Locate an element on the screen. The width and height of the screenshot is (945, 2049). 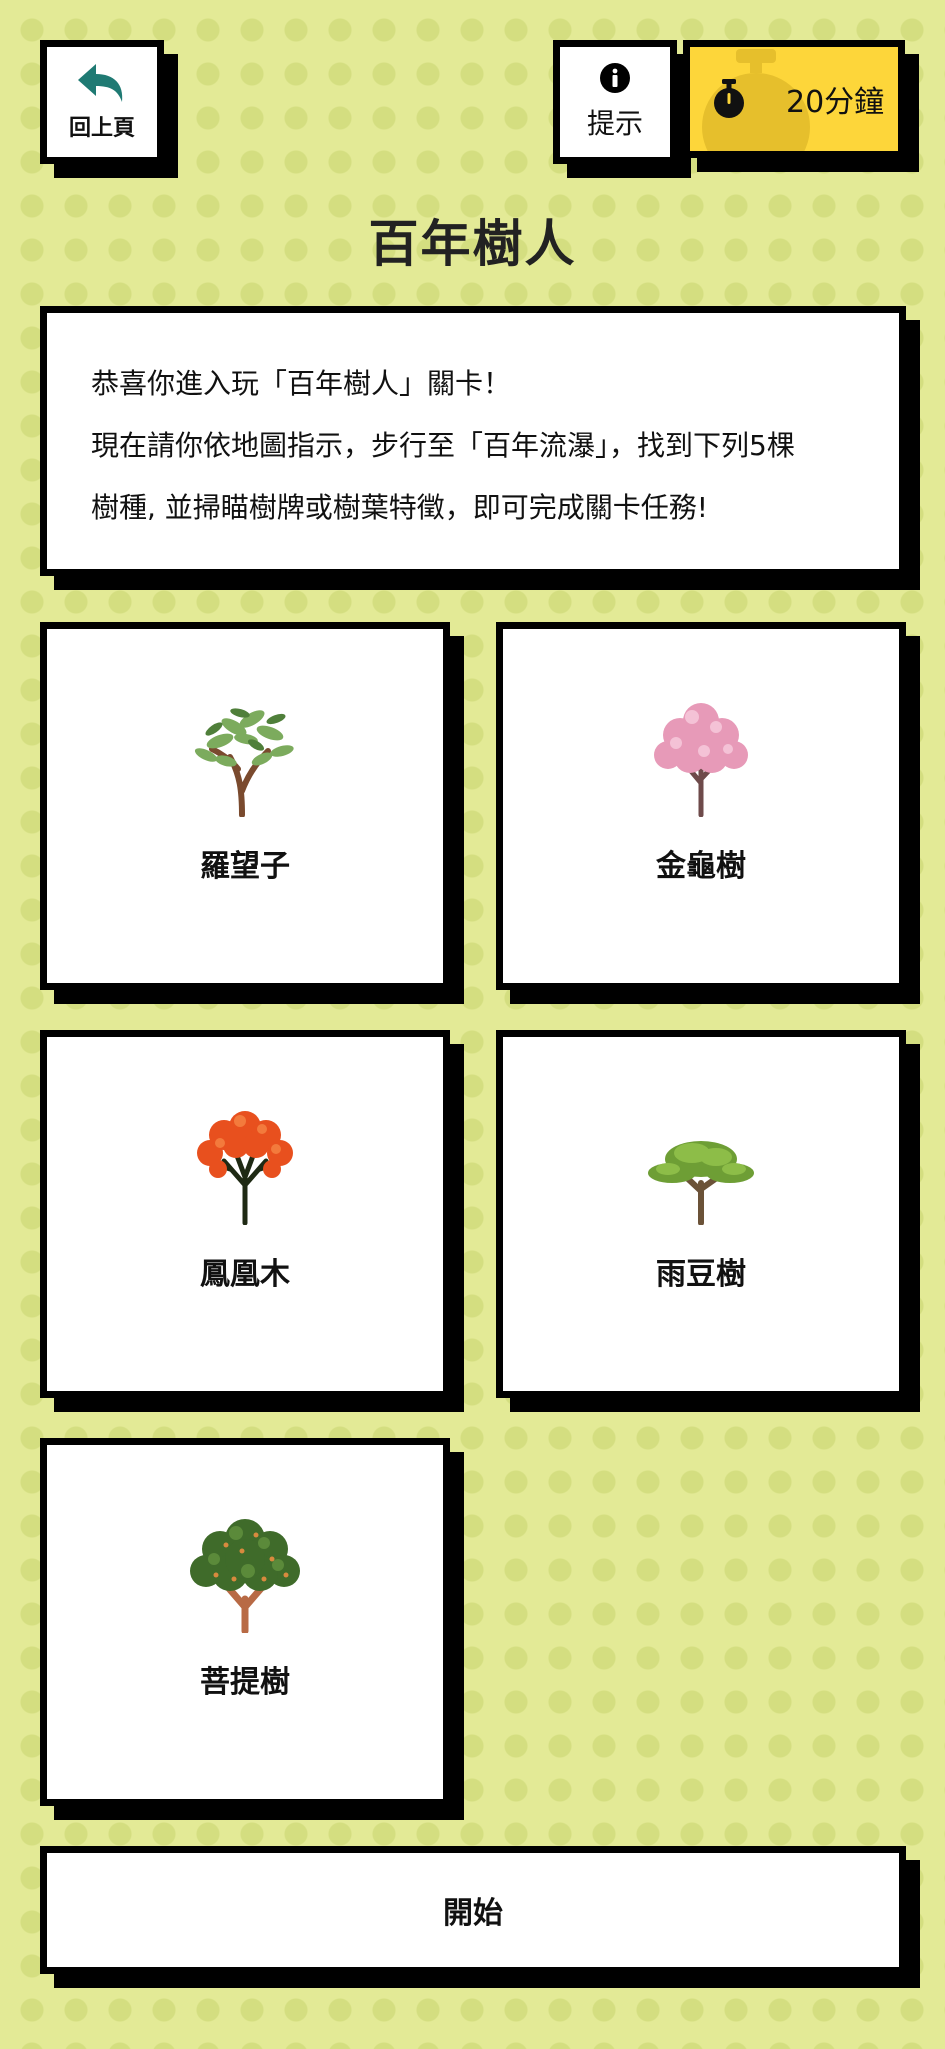
timer-value: 20分鐘 is located at coordinates (835, 102).